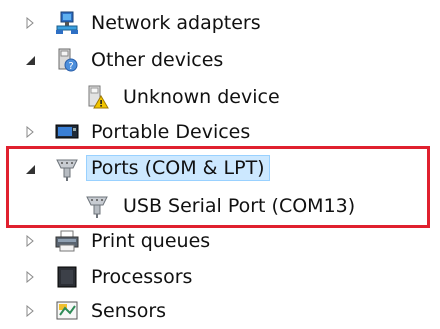  What do you see at coordinates (30, 60) in the screenshot?
I see `collapse-arrow-icon` at bounding box center [30, 60].